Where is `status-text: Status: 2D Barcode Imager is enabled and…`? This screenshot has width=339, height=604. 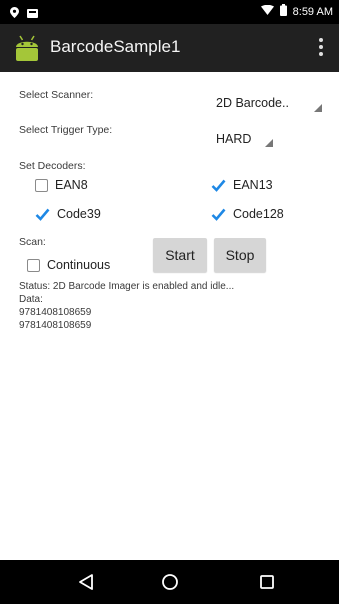
status-text: Status: 2D Barcode Imager is enabled and… is located at coordinates (127, 286).